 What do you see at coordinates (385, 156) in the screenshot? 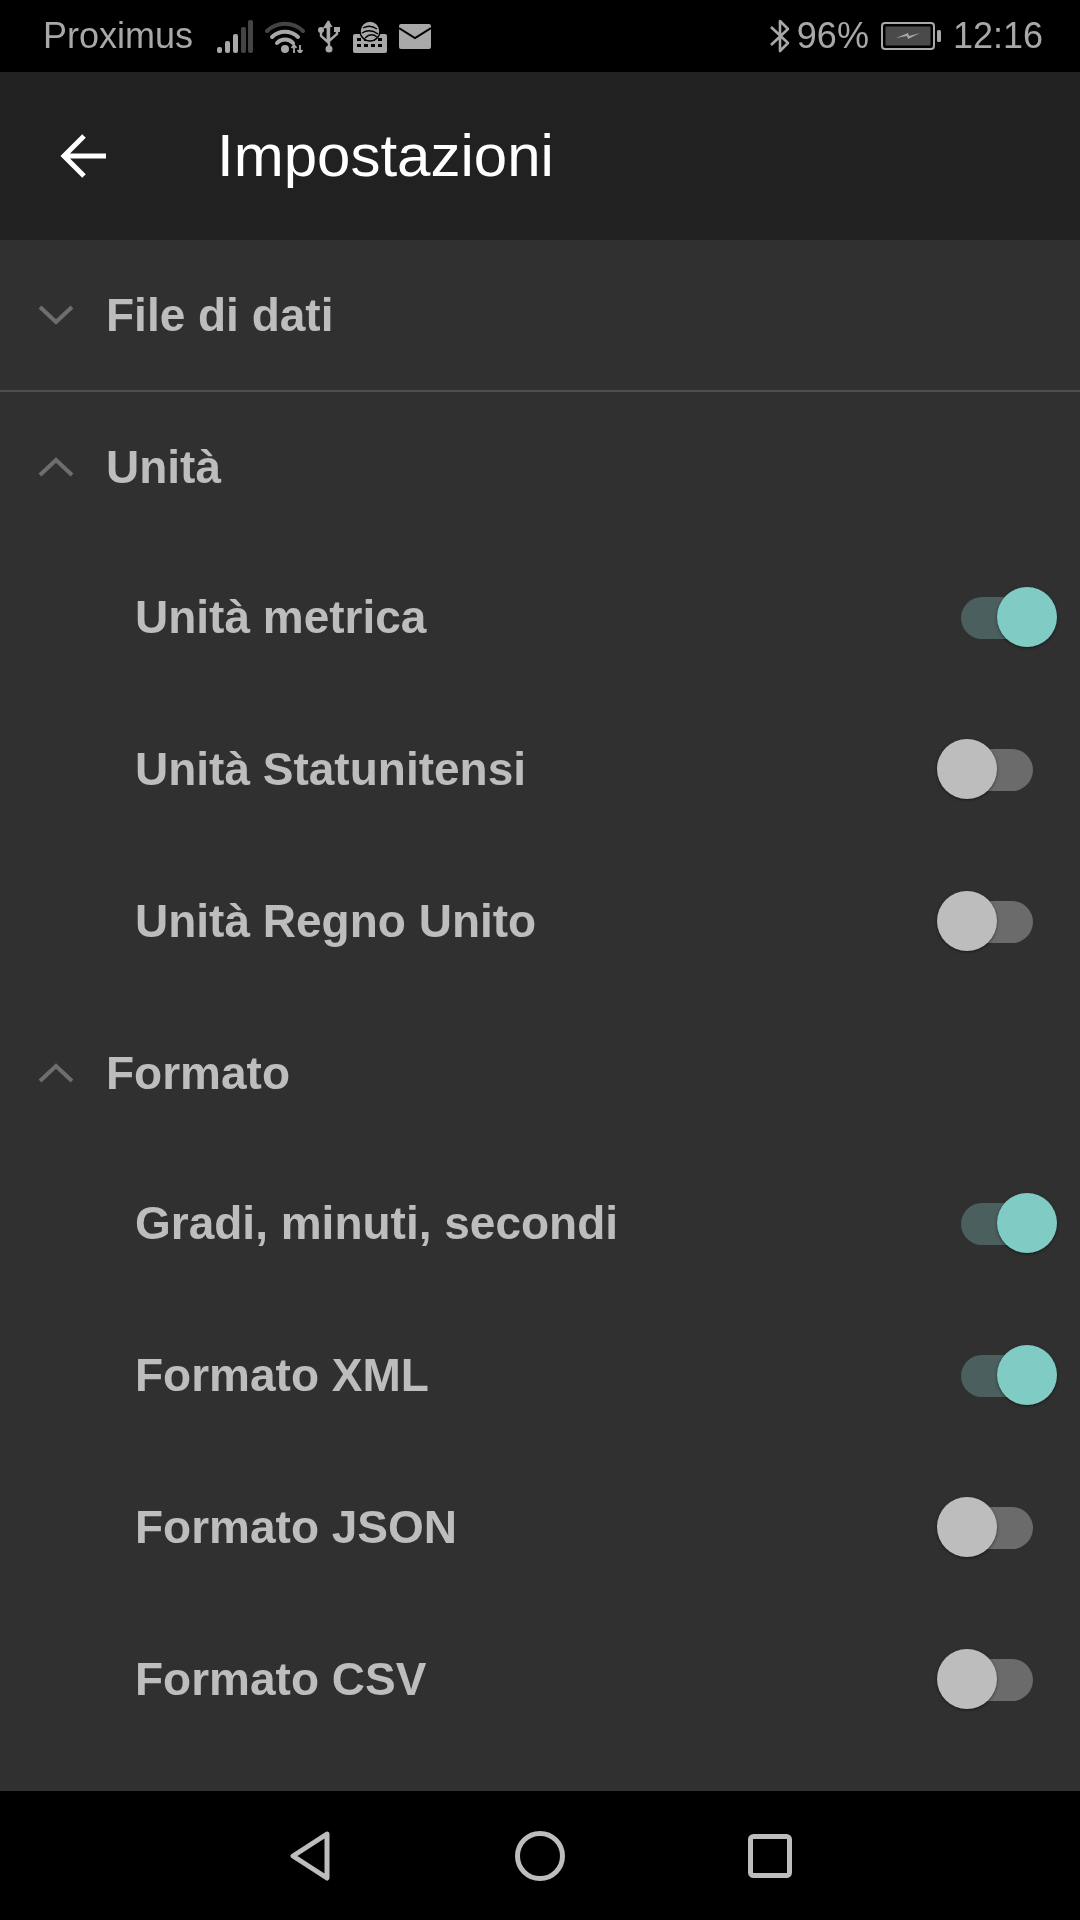
I see `screen-title: Impostazioni` at bounding box center [385, 156].